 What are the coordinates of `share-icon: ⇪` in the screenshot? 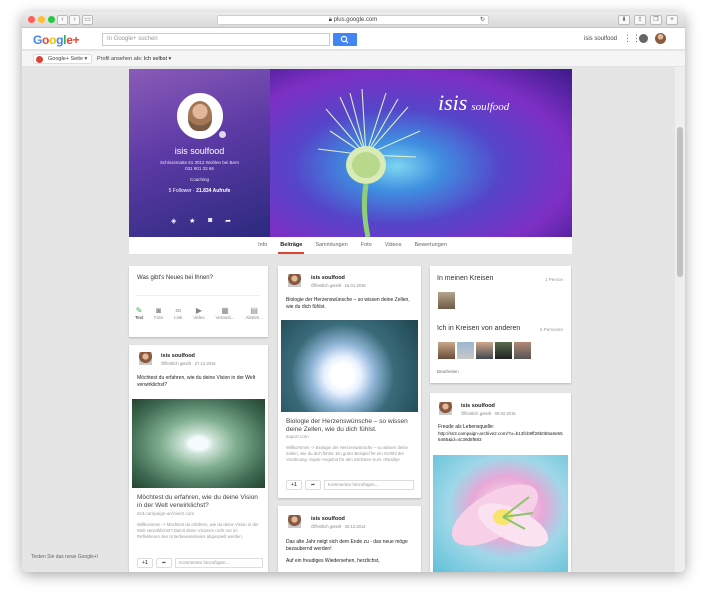 It's located at (640, 20).